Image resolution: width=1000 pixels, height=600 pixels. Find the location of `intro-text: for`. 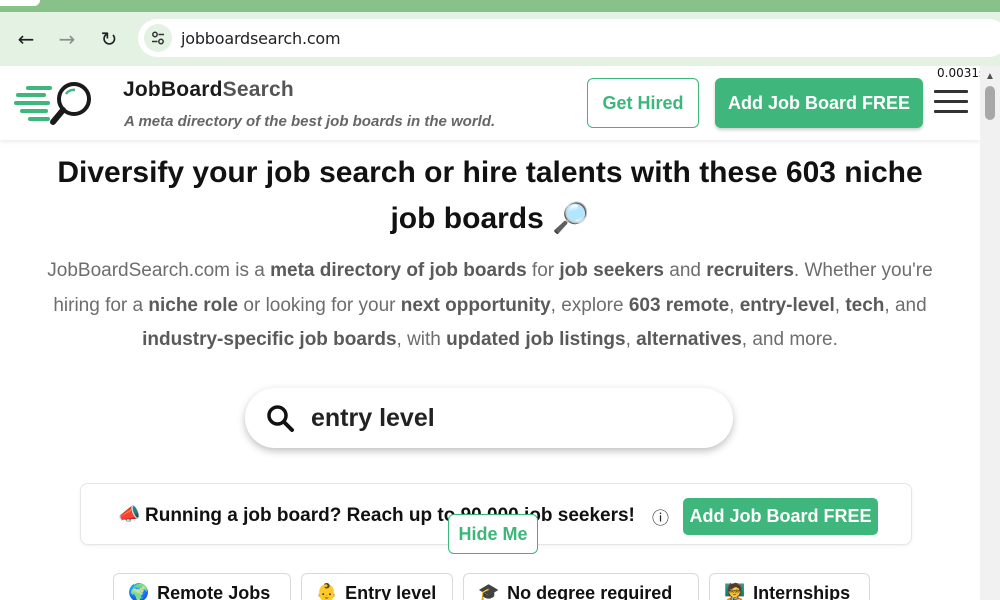

intro-text: for is located at coordinates (543, 270).